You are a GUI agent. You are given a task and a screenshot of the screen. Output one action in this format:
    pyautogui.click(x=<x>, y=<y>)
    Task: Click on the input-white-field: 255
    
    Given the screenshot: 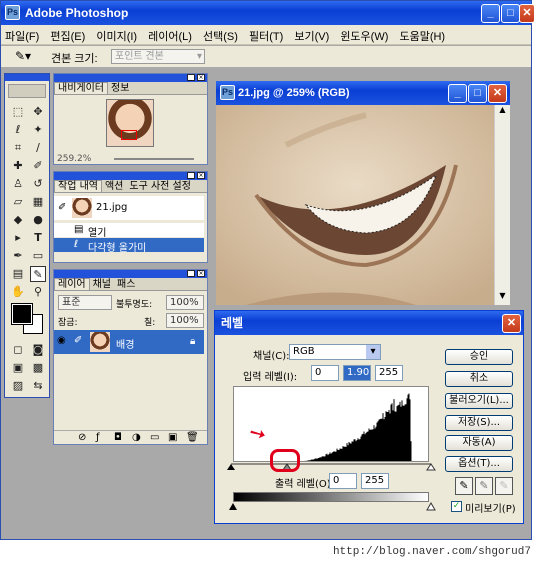 What is the action you would take?
    pyautogui.click(x=389, y=373)
    